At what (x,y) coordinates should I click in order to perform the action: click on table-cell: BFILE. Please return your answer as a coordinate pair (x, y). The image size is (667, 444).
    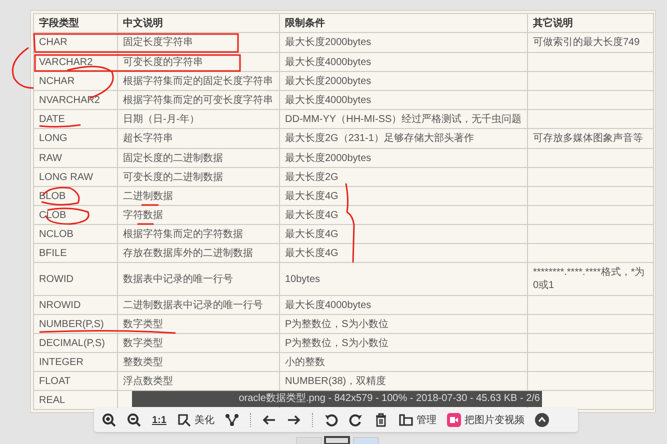
    Looking at the image, I should click on (76, 253).